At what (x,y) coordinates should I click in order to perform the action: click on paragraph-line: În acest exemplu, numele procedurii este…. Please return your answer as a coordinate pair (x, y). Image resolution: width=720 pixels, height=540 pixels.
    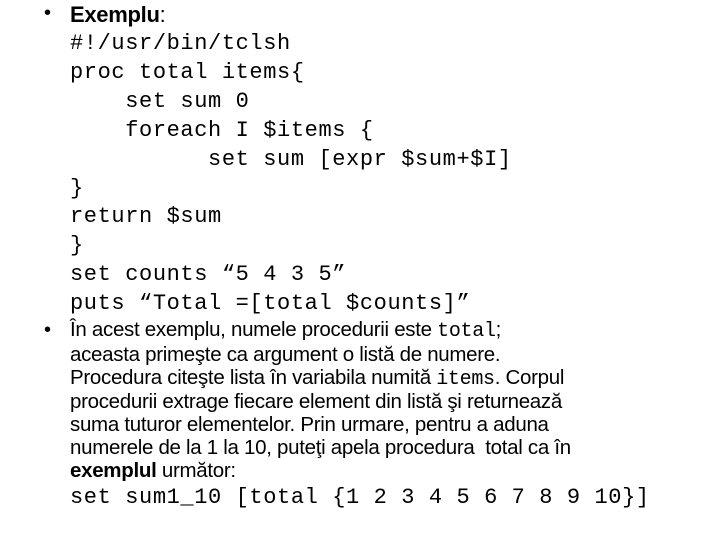
    Looking at the image, I should click on (285, 330).